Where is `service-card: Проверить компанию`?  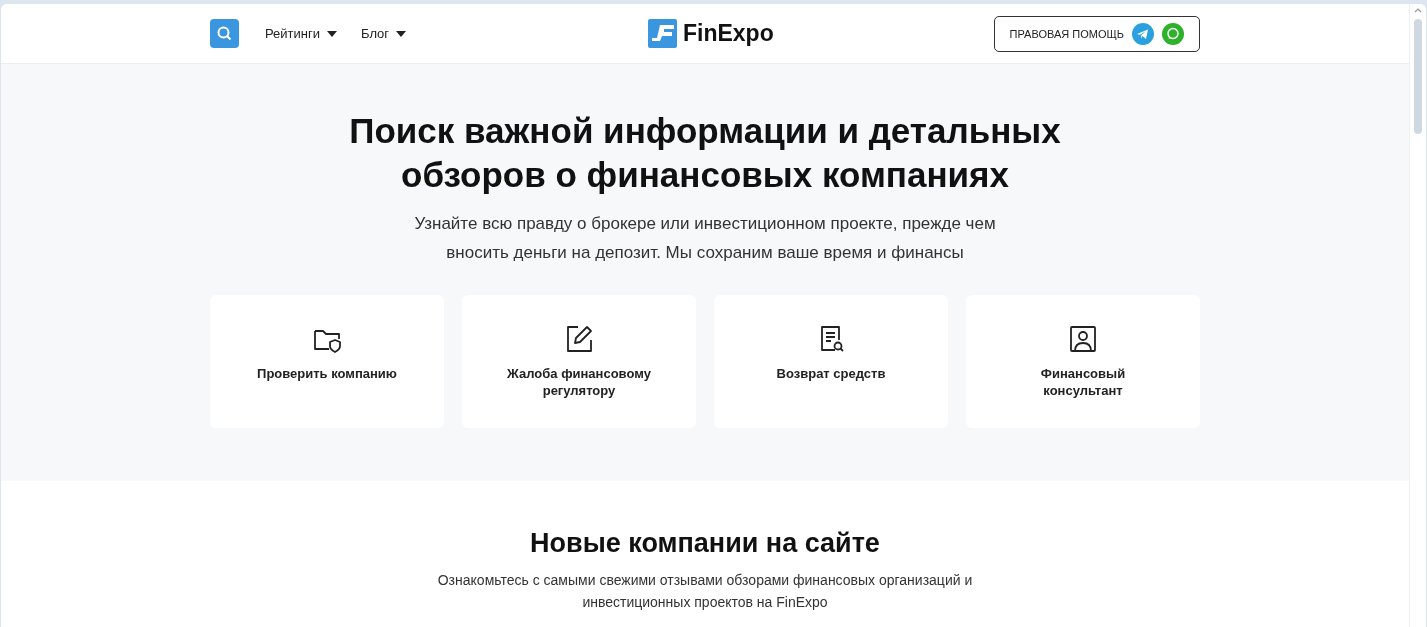
service-card: Проверить компанию is located at coordinates (327, 361).